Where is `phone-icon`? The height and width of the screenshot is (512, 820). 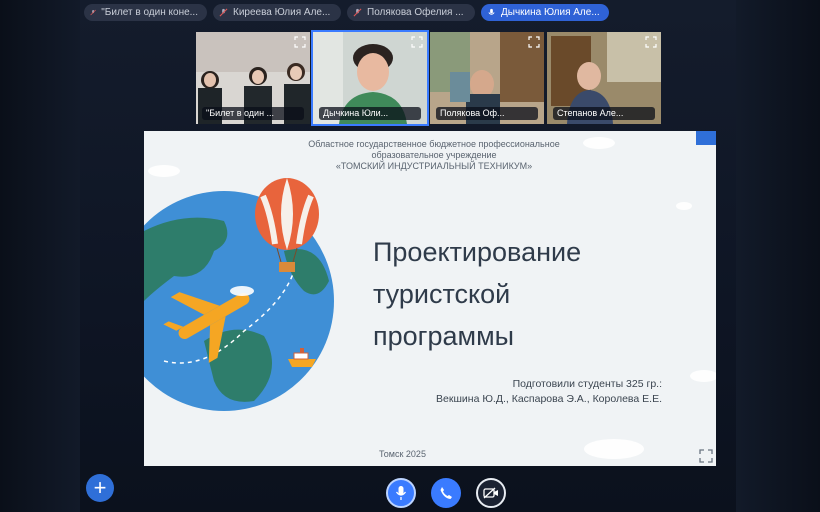
phone-icon is located at coordinates (446, 493).